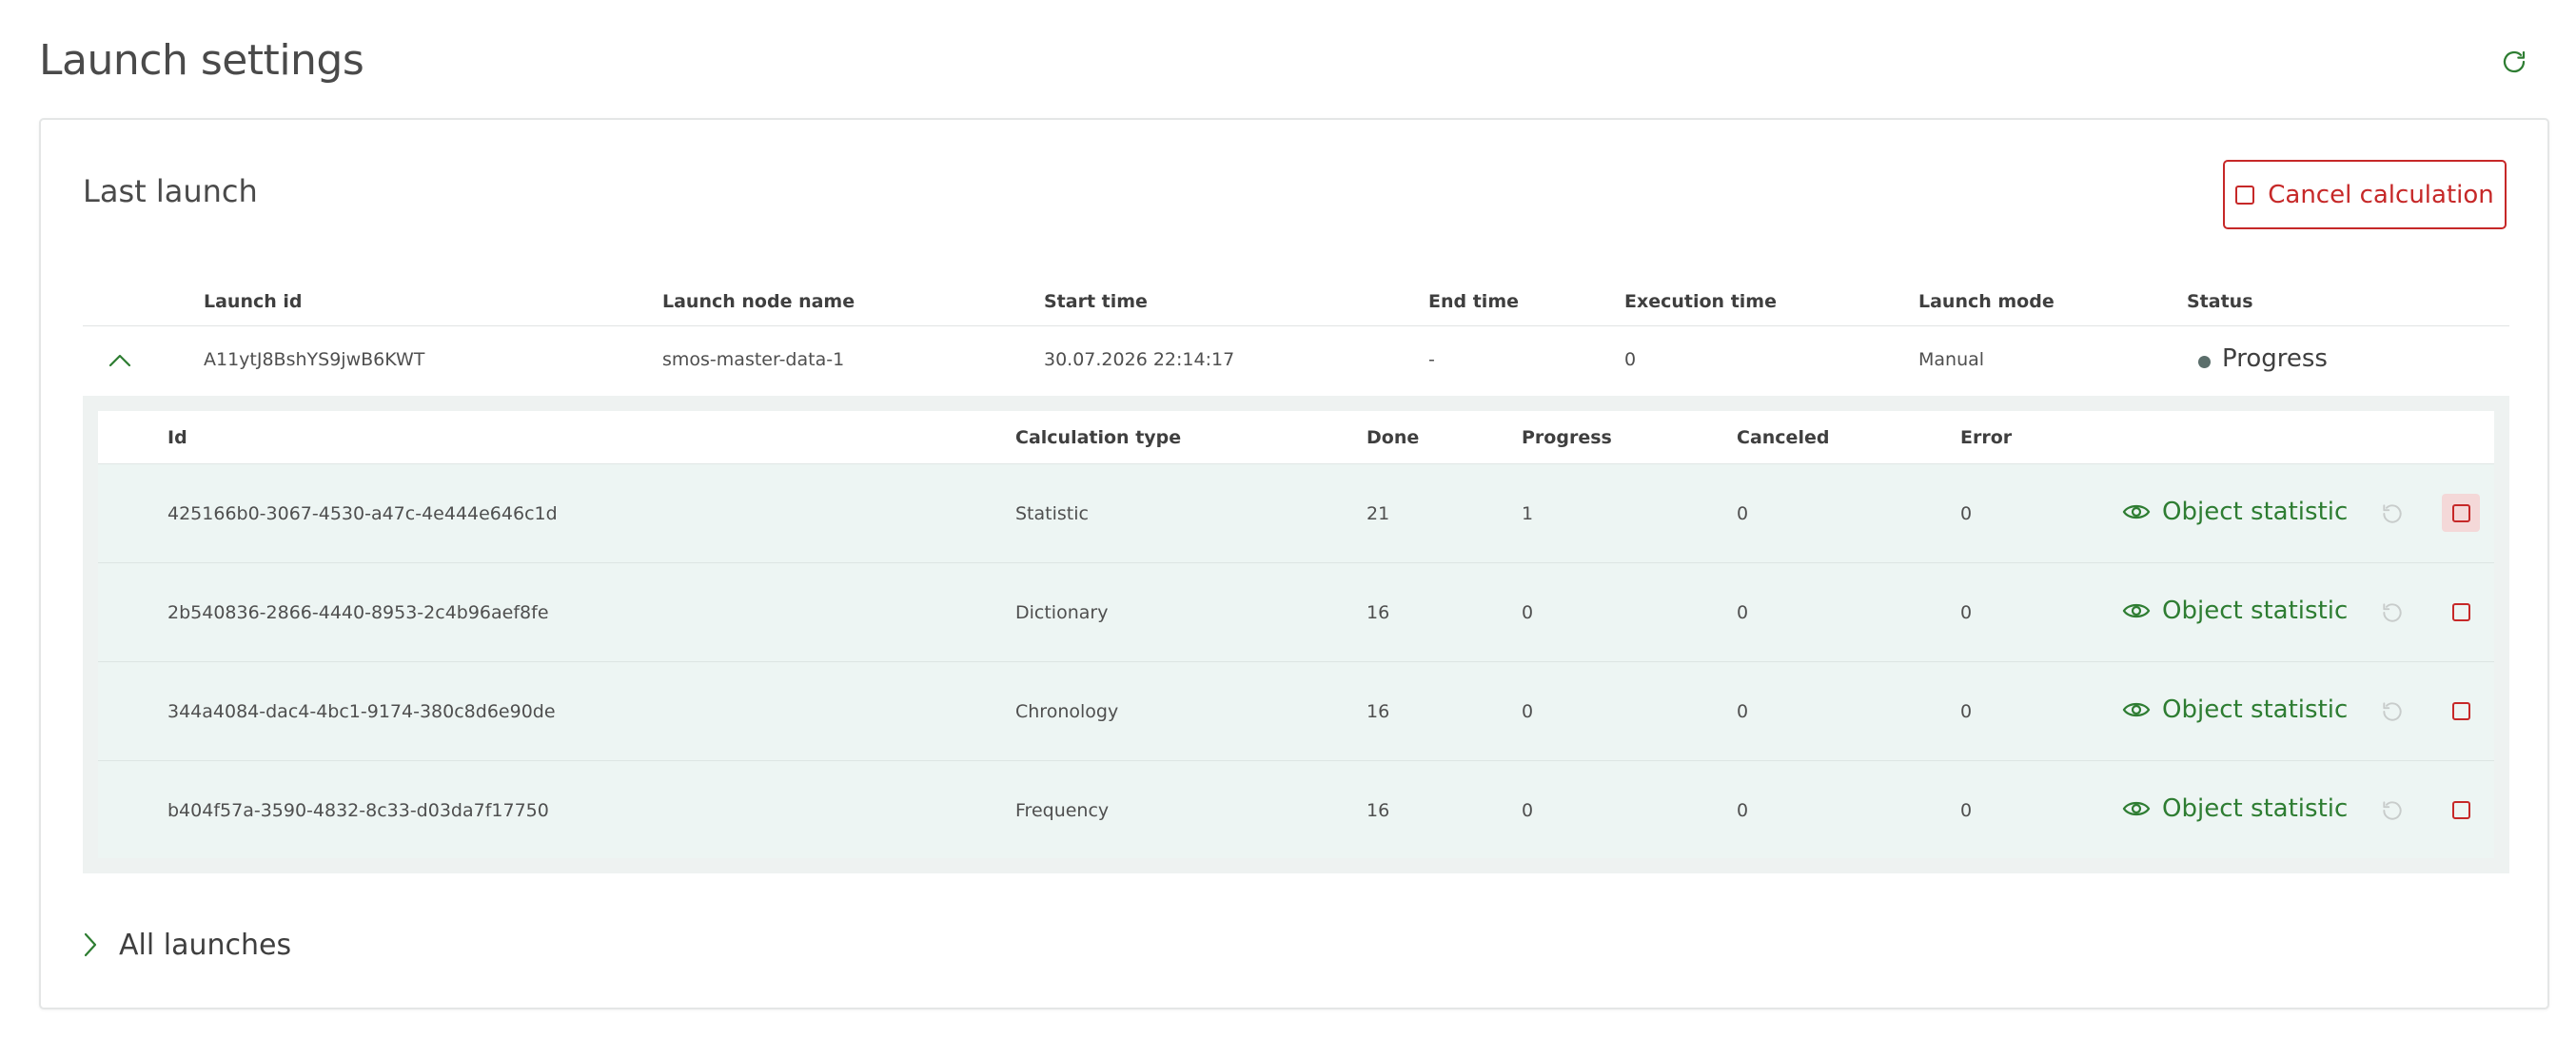 The width and height of the screenshot is (2576, 1038). Describe the element at coordinates (758, 301) in the screenshot. I see `col-launch-node-name: Launch node name` at that location.